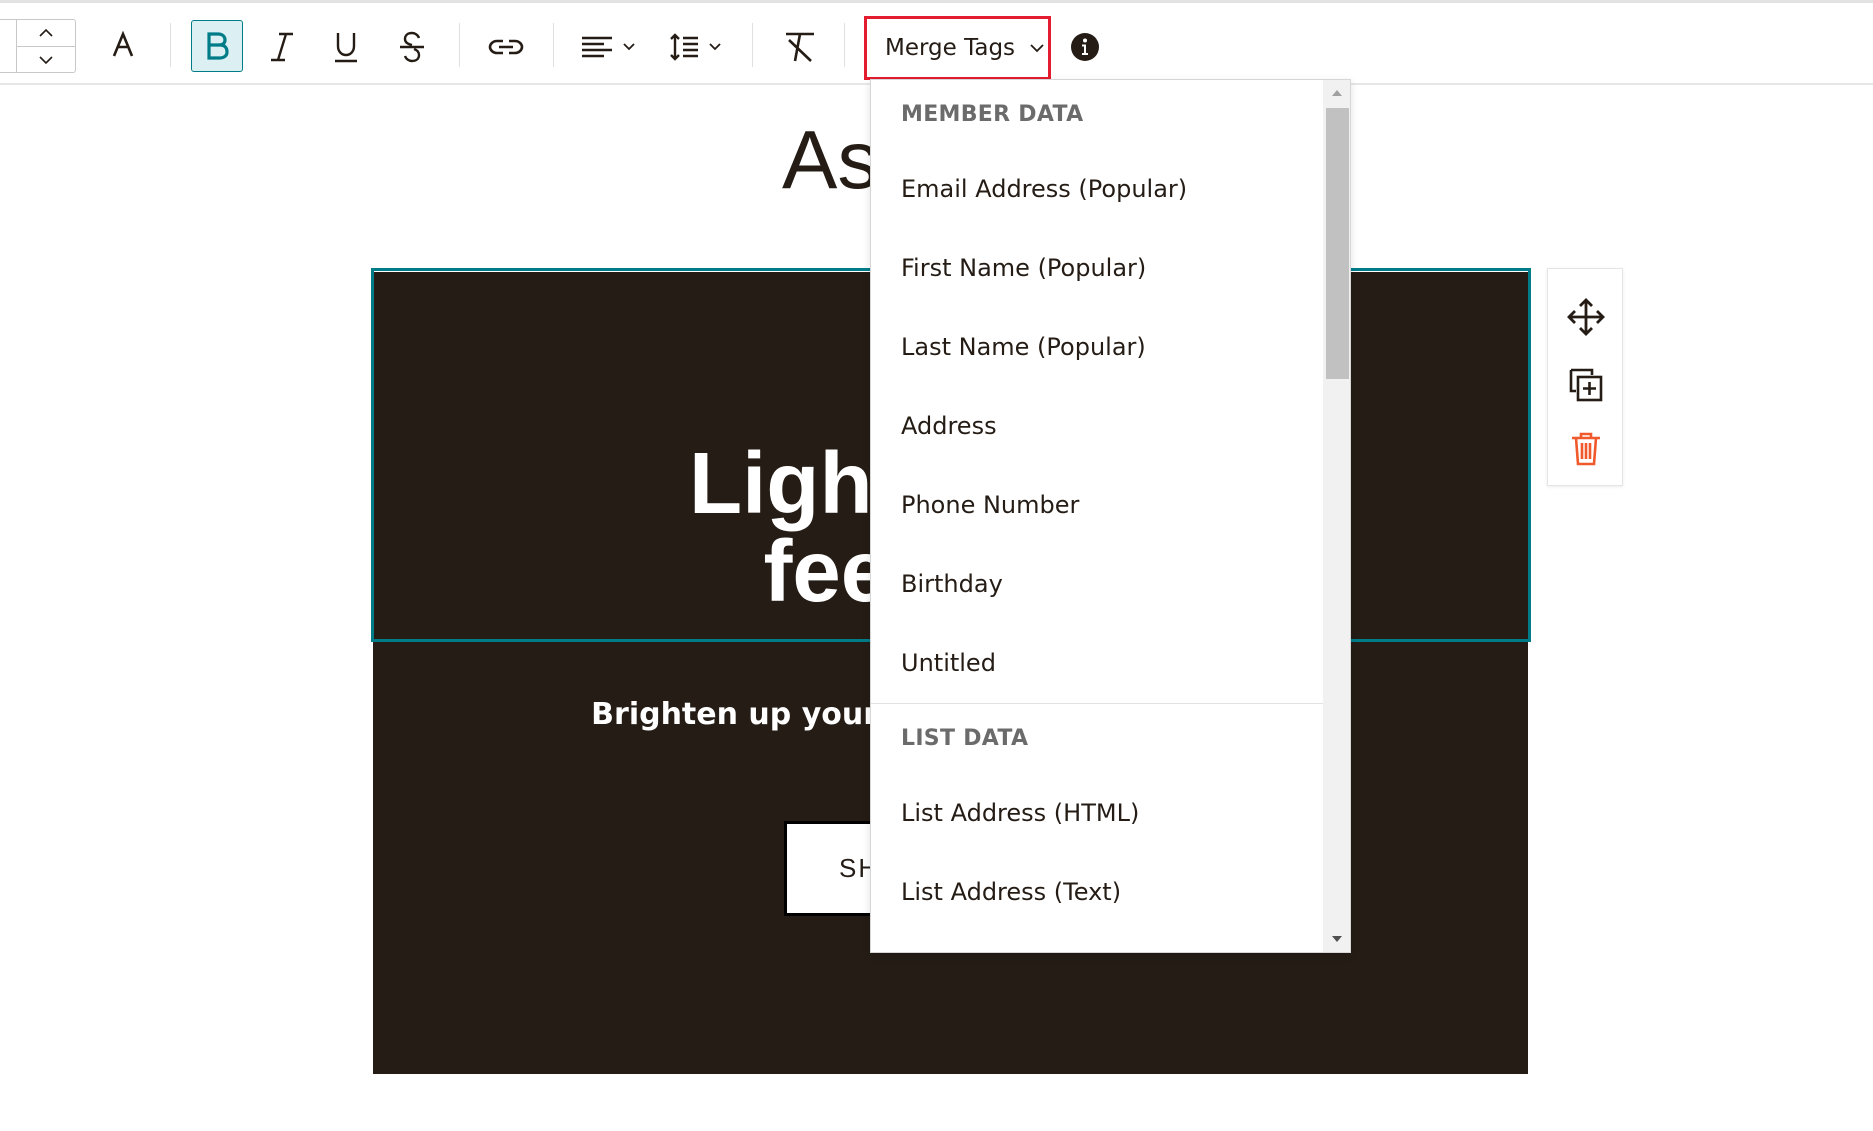 The width and height of the screenshot is (1873, 1131). I want to click on strikethrough-icon, so click(412, 47).